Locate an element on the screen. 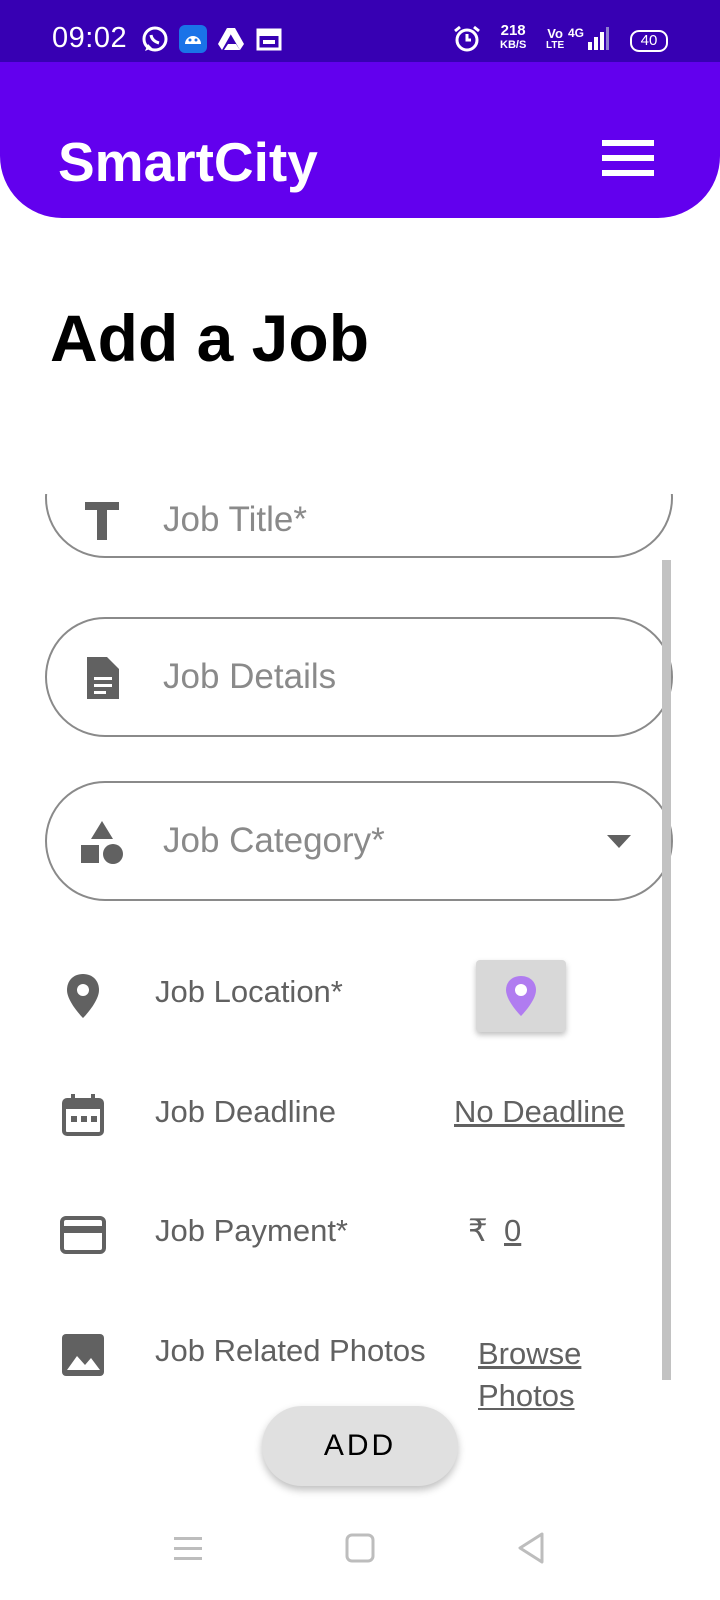  currency-symbol: ₹ is located at coordinates (478, 1230).